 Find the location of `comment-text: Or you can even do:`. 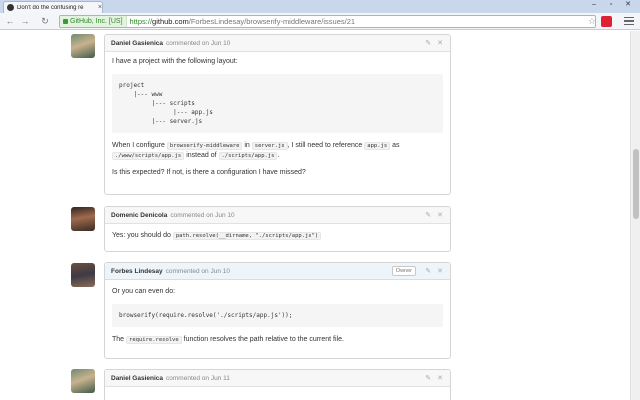

comment-text: Or you can even do: is located at coordinates (144, 291).